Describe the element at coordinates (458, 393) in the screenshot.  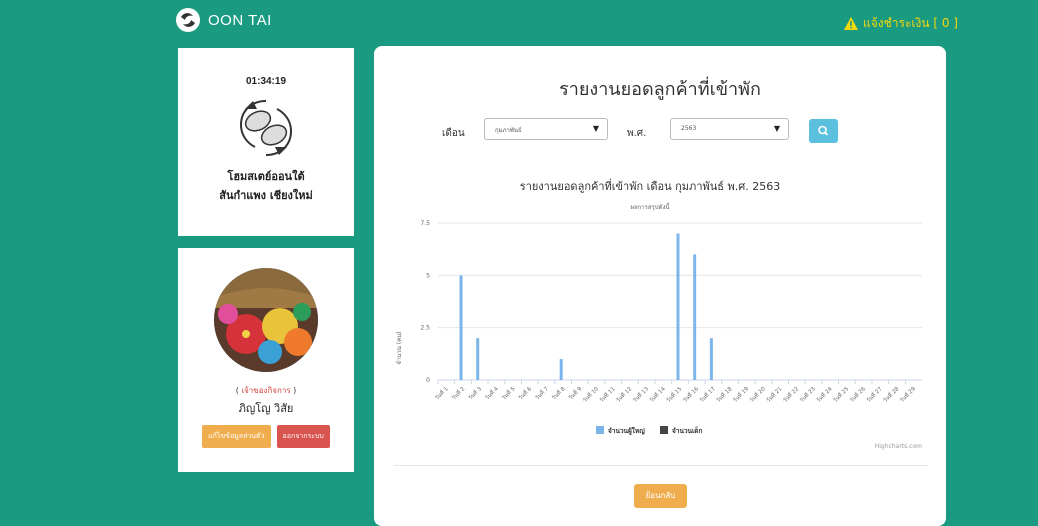
I see `x-tick-label: วันที่ 2` at that location.